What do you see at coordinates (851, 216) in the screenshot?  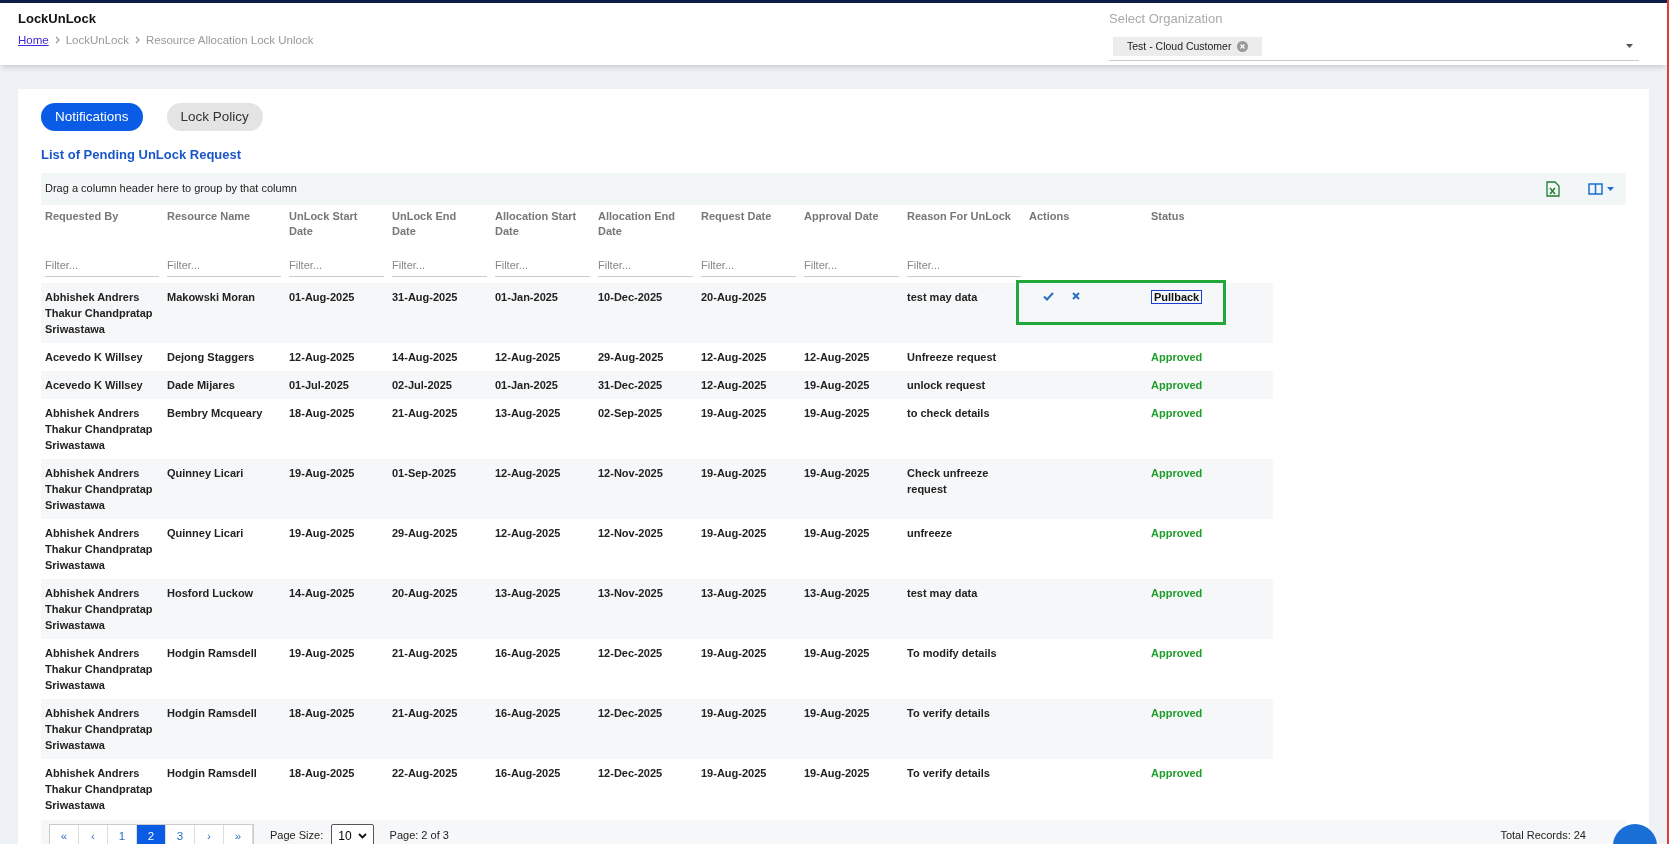 I see `column-header: Approval Date` at bounding box center [851, 216].